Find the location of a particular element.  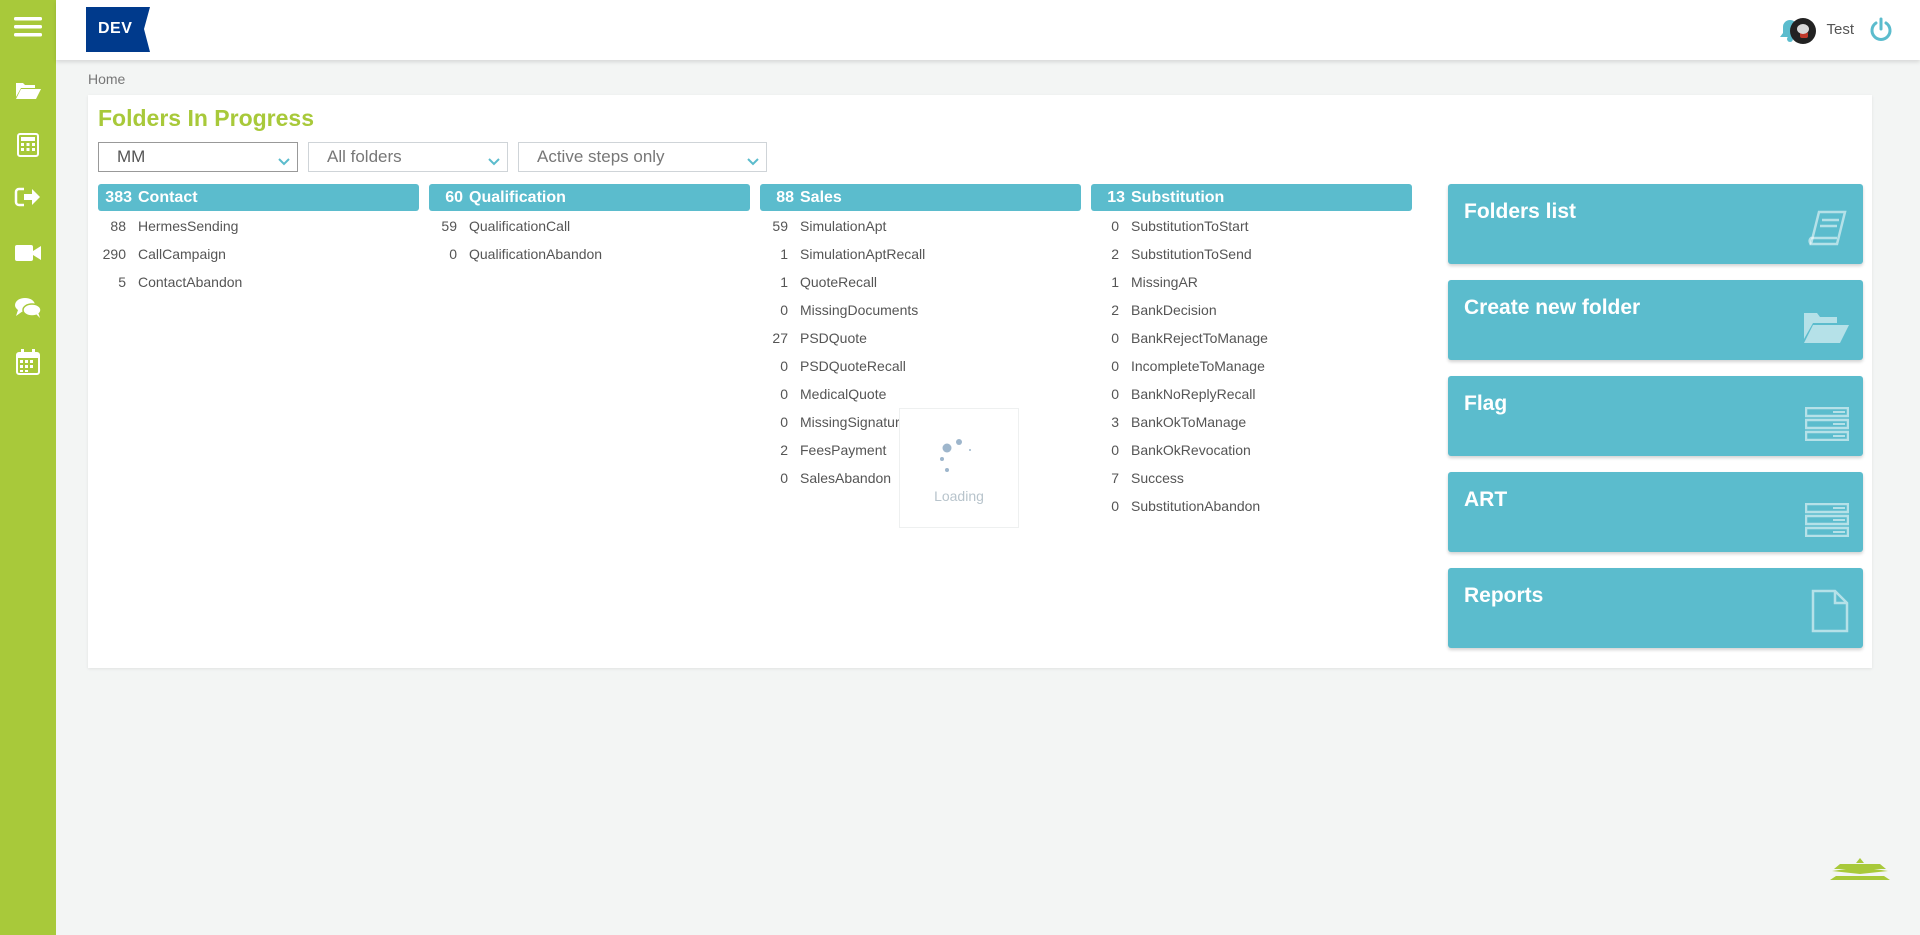

step-row: 59 SimulationApt is located at coordinates (920, 226).